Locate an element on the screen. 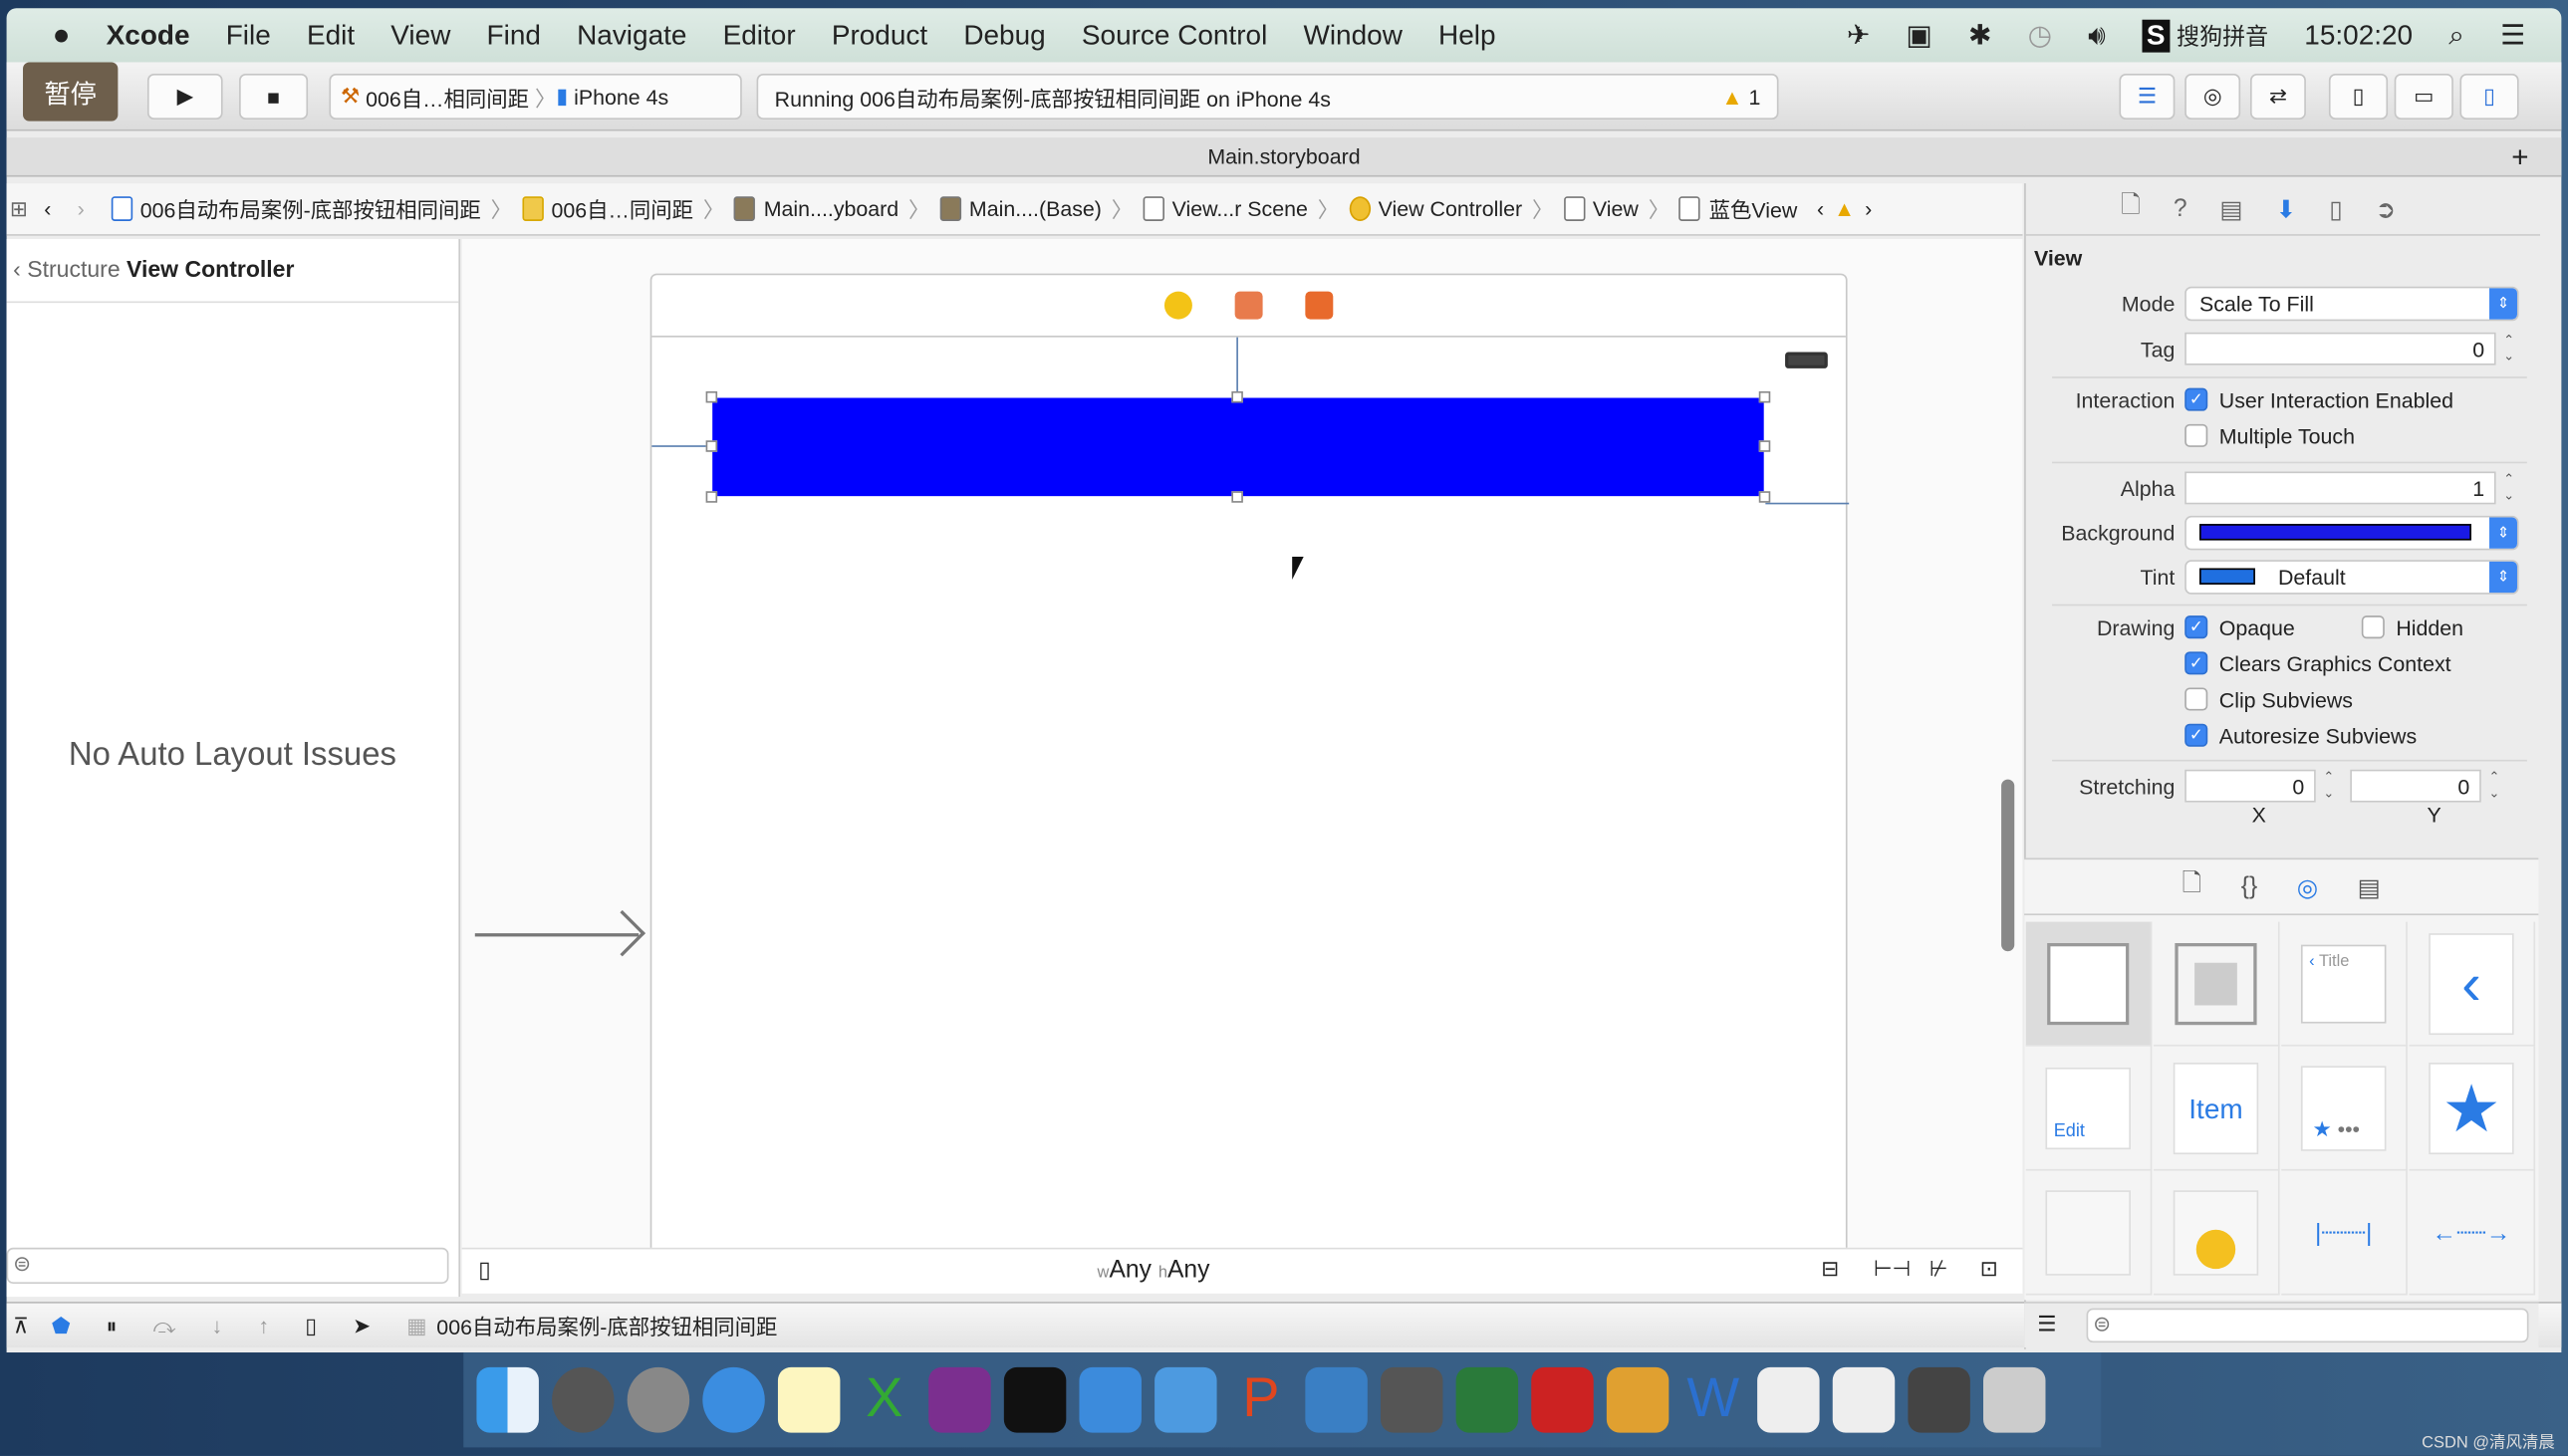 The image size is (2568, 1456). stop-button: ■ is located at coordinates (274, 97).